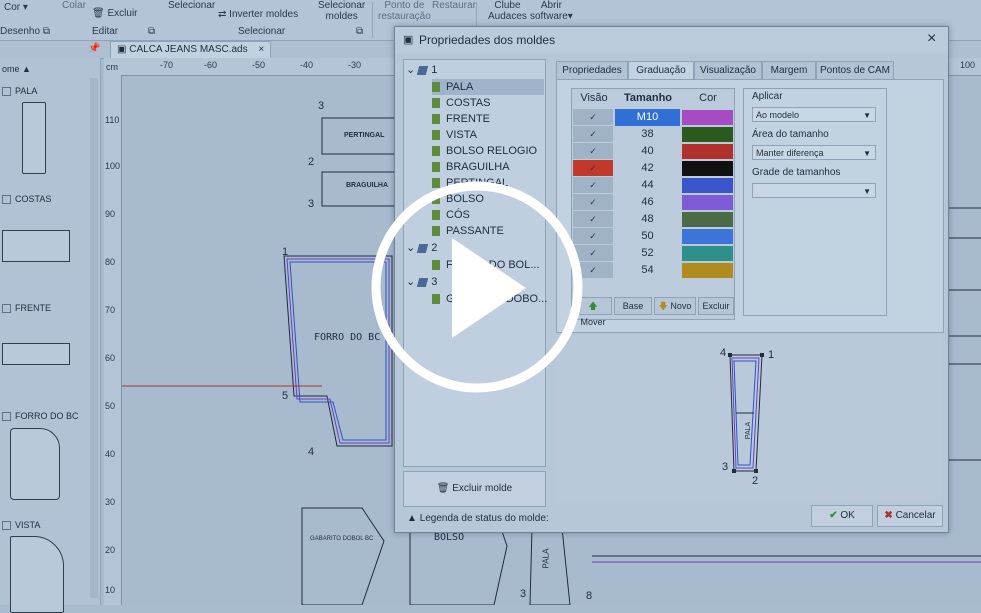 Image resolution: width=981 pixels, height=613 pixels. What do you see at coordinates (40, 416) in the screenshot?
I see `piece-item-forro: FORRO DO BC` at bounding box center [40, 416].